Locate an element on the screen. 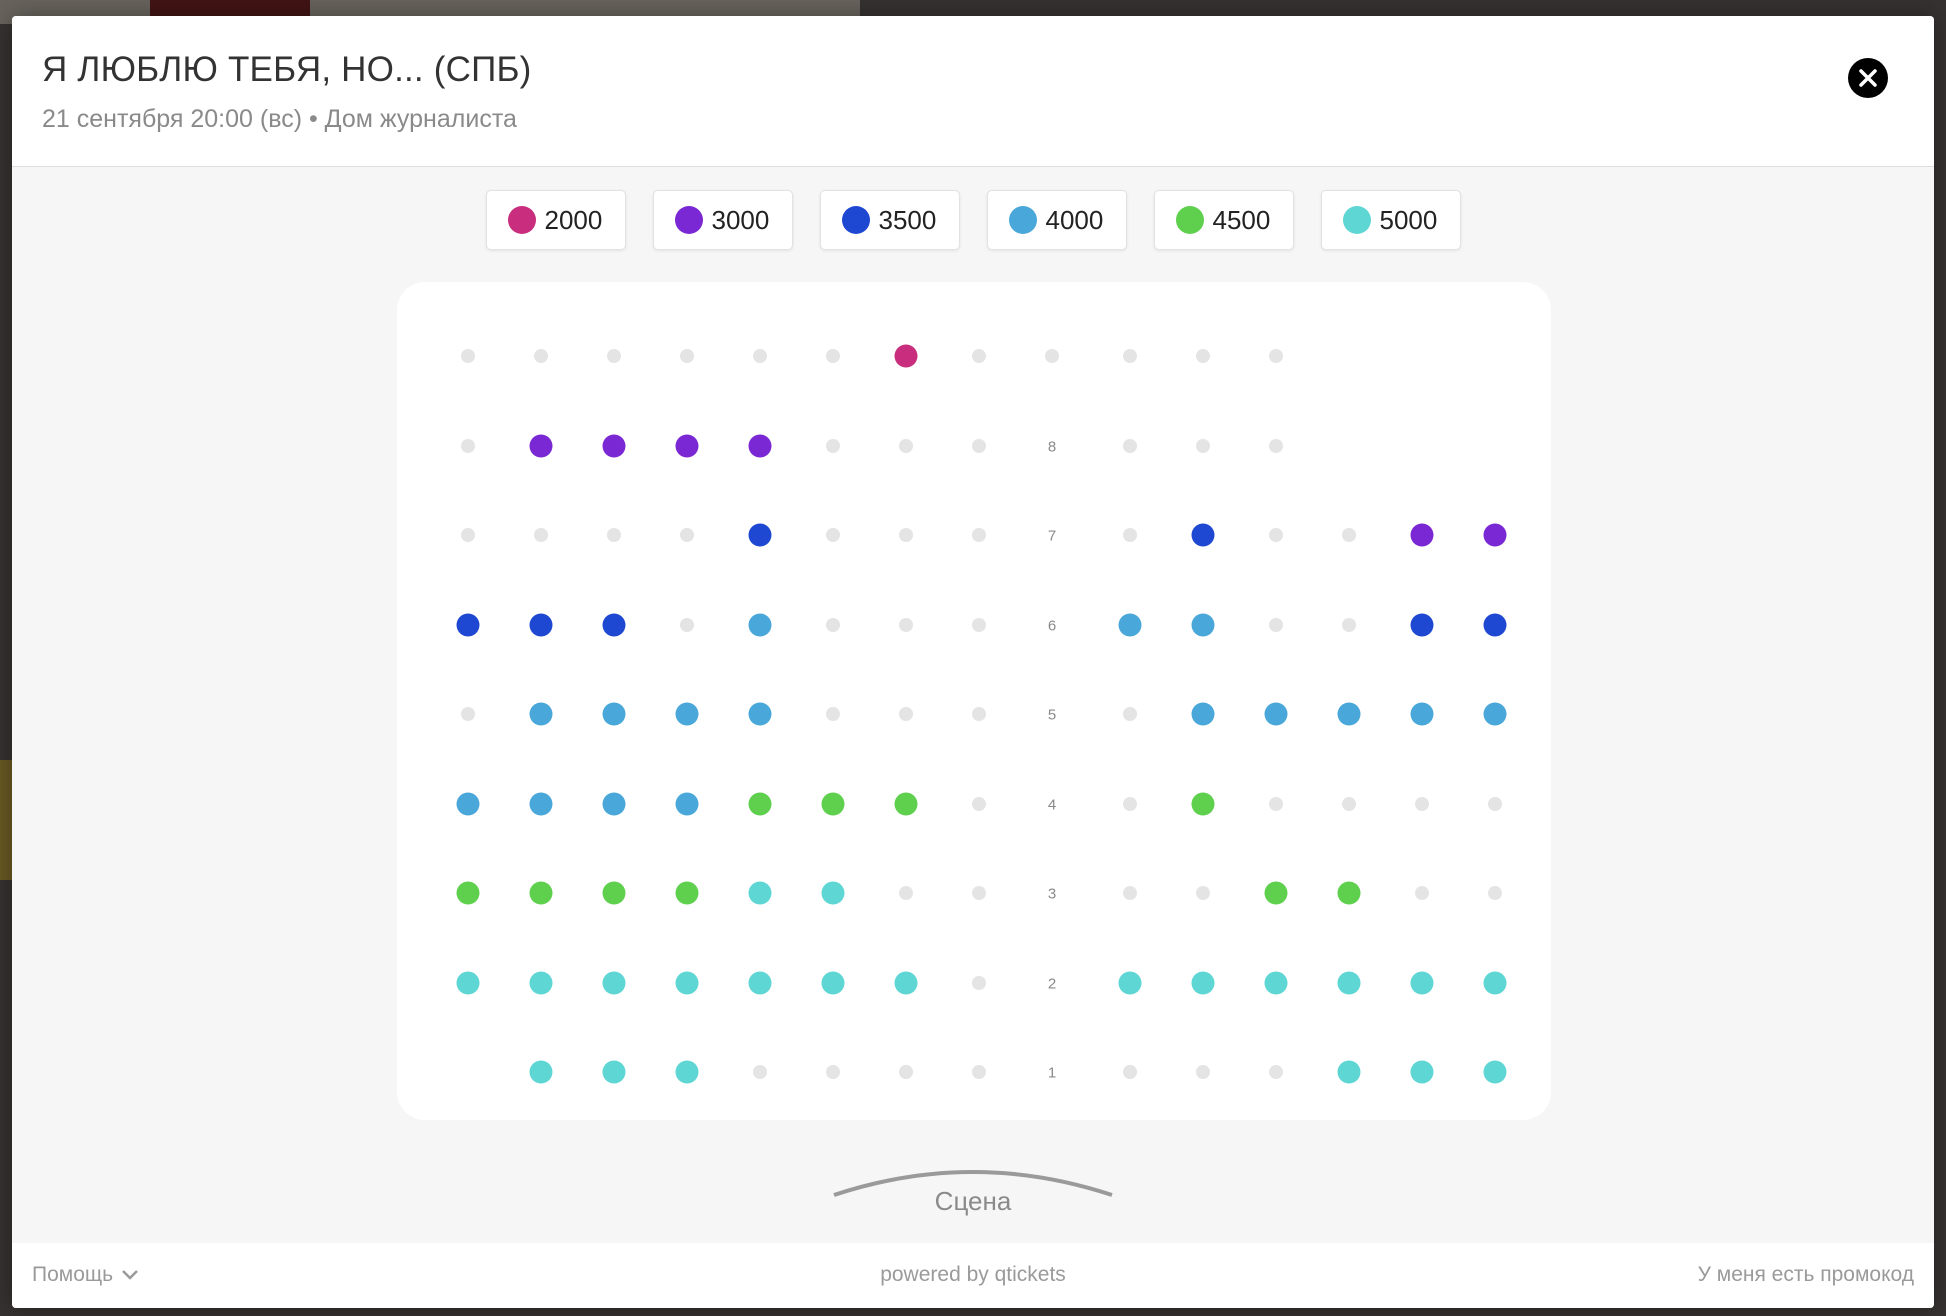  row-number: 5 is located at coordinates (1052, 715).